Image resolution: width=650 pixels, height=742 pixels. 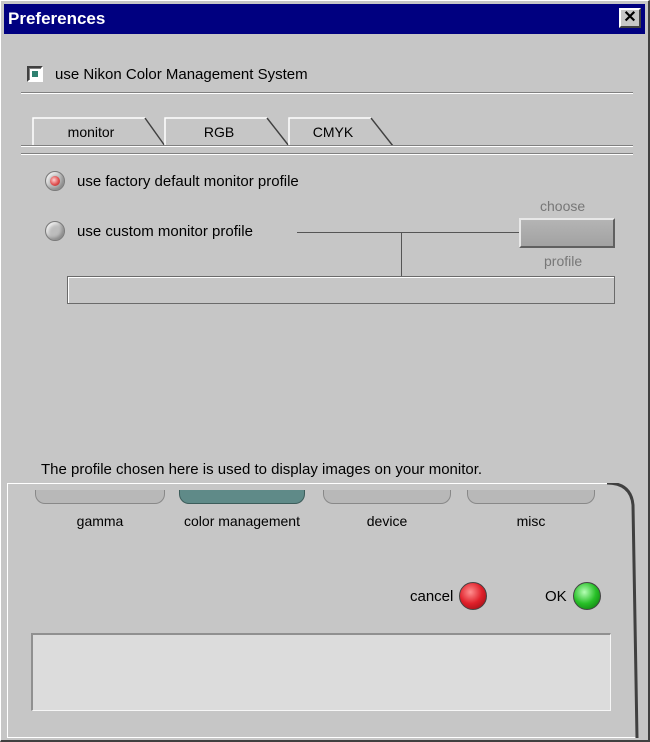 What do you see at coordinates (563, 261) in the screenshot?
I see `profile-label: profile` at bounding box center [563, 261].